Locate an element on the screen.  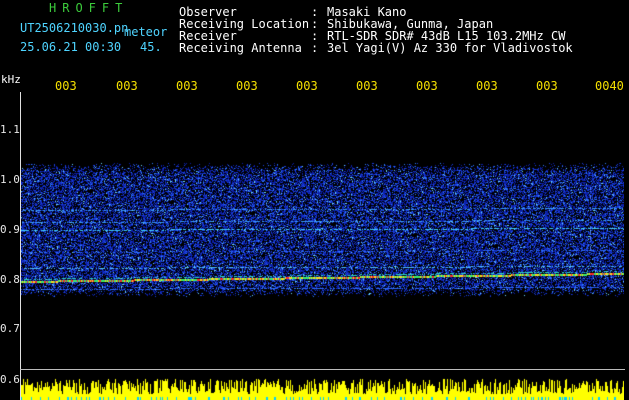
frequency-axis-line is located at coordinates (20, 246).